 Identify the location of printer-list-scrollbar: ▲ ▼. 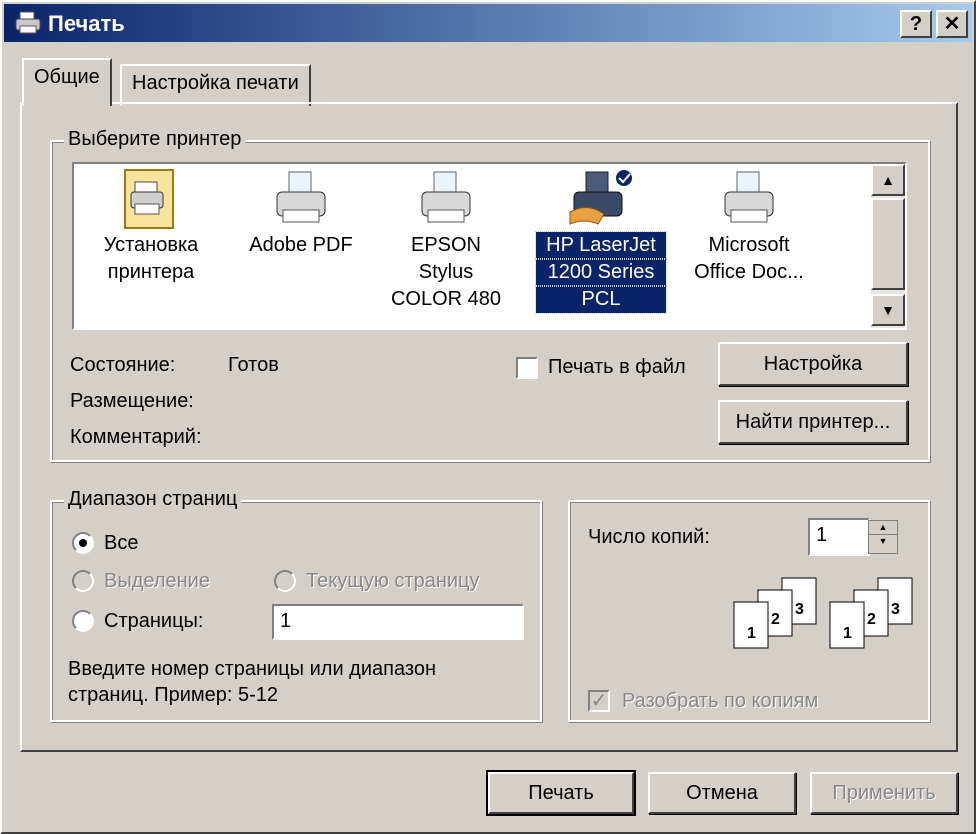
(888, 246).